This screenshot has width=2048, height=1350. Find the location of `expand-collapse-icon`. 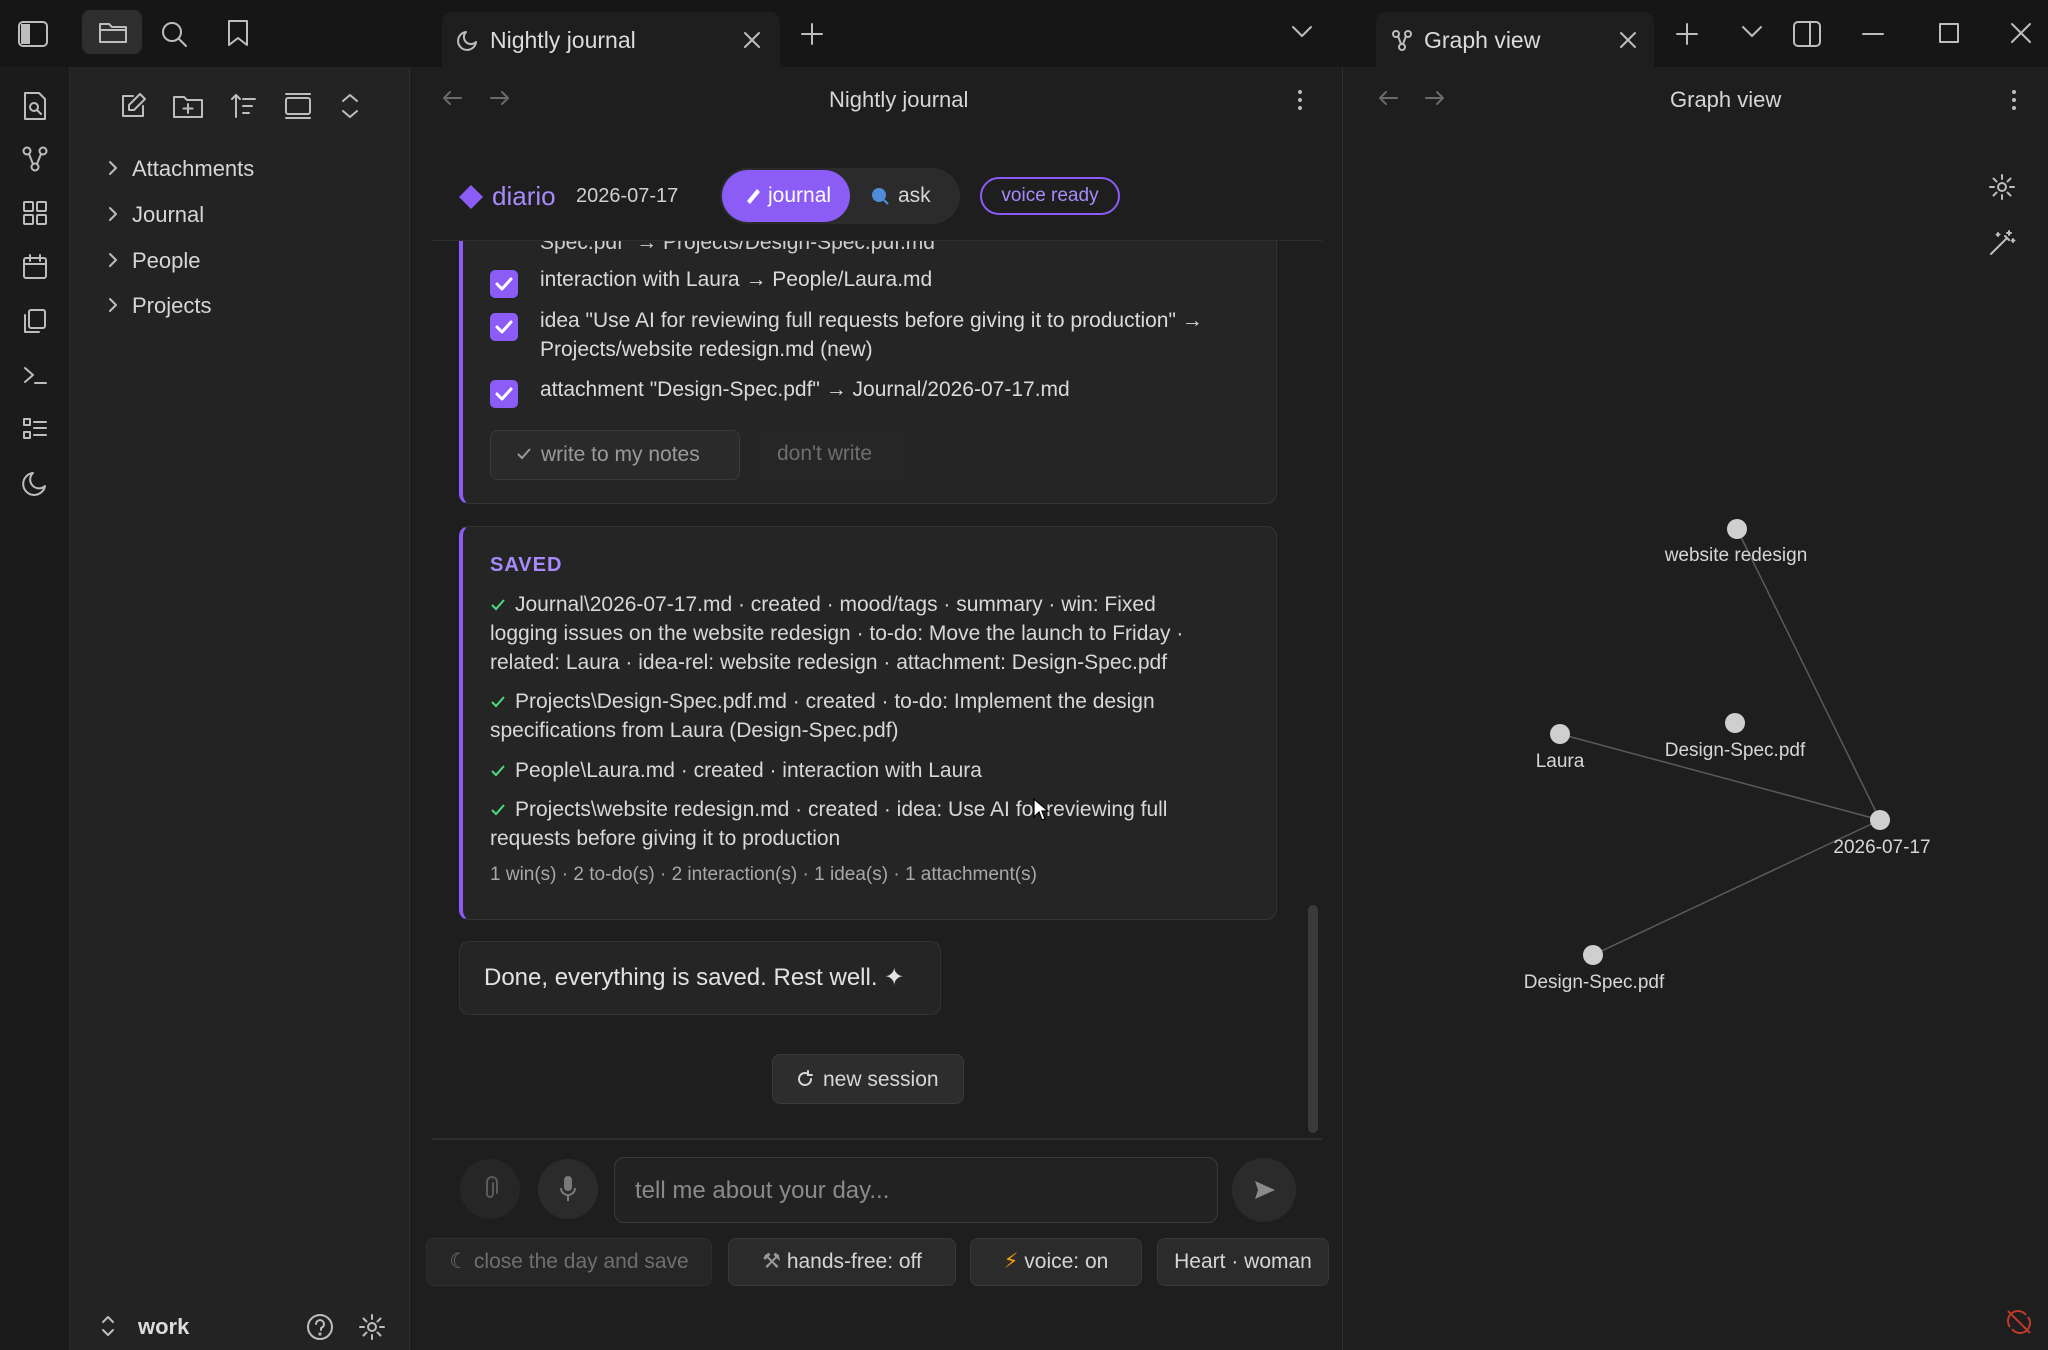

expand-collapse-icon is located at coordinates (350, 106).